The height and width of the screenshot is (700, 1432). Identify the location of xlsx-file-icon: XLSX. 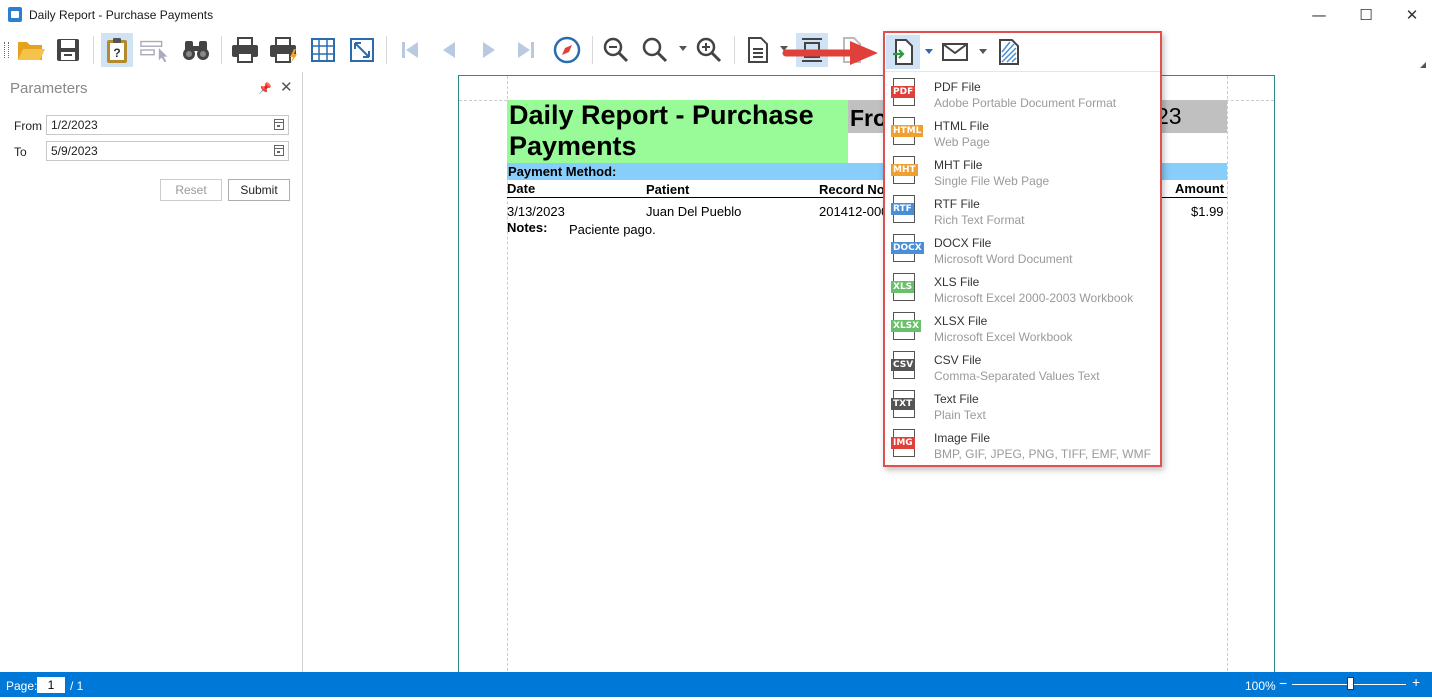
(906, 326).